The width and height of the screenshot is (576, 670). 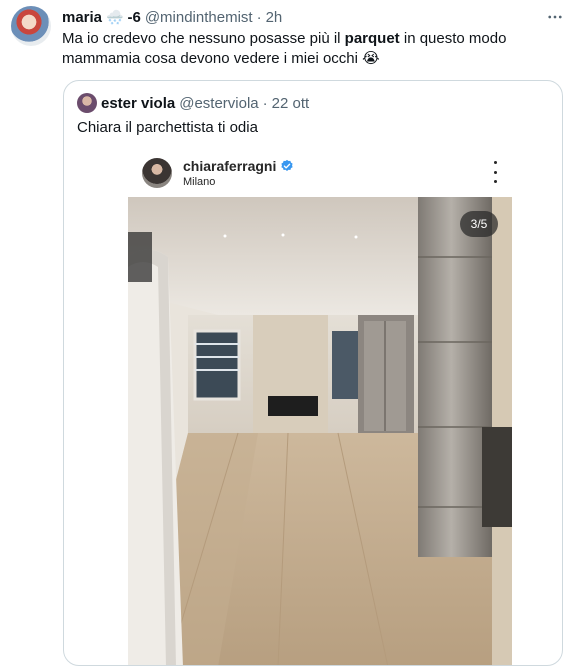 What do you see at coordinates (230, 166) in the screenshot?
I see `instagram-username: chiaraferragni` at bounding box center [230, 166].